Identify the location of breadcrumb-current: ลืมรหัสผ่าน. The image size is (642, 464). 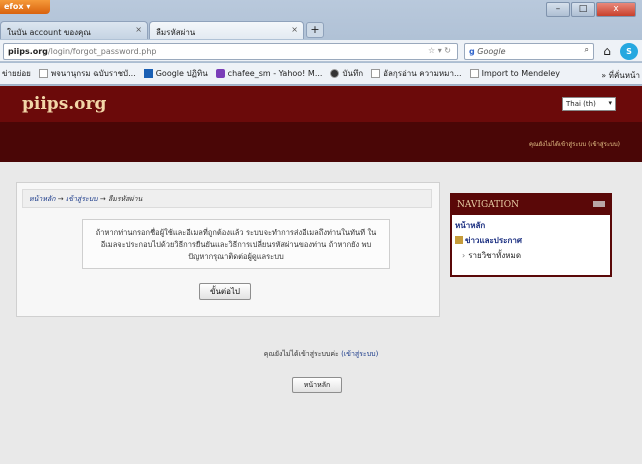
(125, 199).